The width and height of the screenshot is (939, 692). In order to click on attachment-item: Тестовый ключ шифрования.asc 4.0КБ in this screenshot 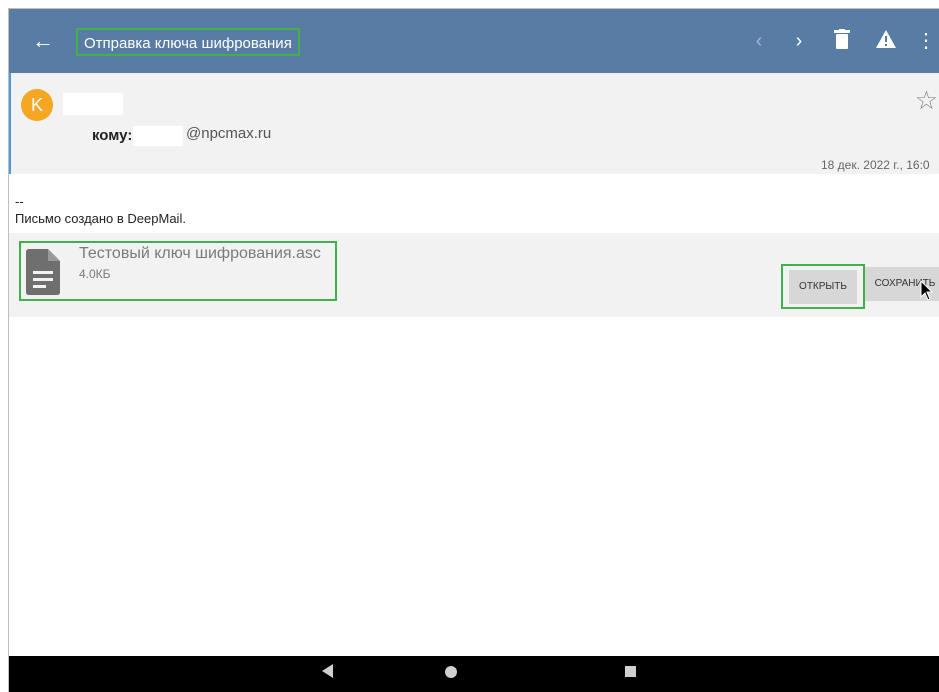, I will do `click(178, 271)`.